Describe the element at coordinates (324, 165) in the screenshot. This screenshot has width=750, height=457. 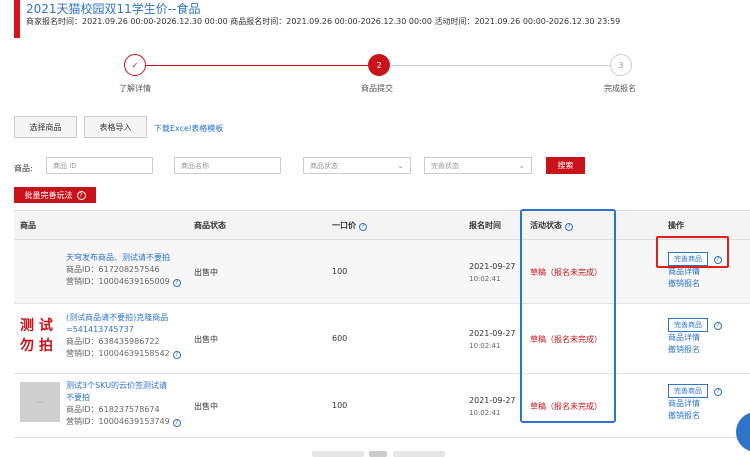
I see `product-status-placeholder: 商品状态` at that location.